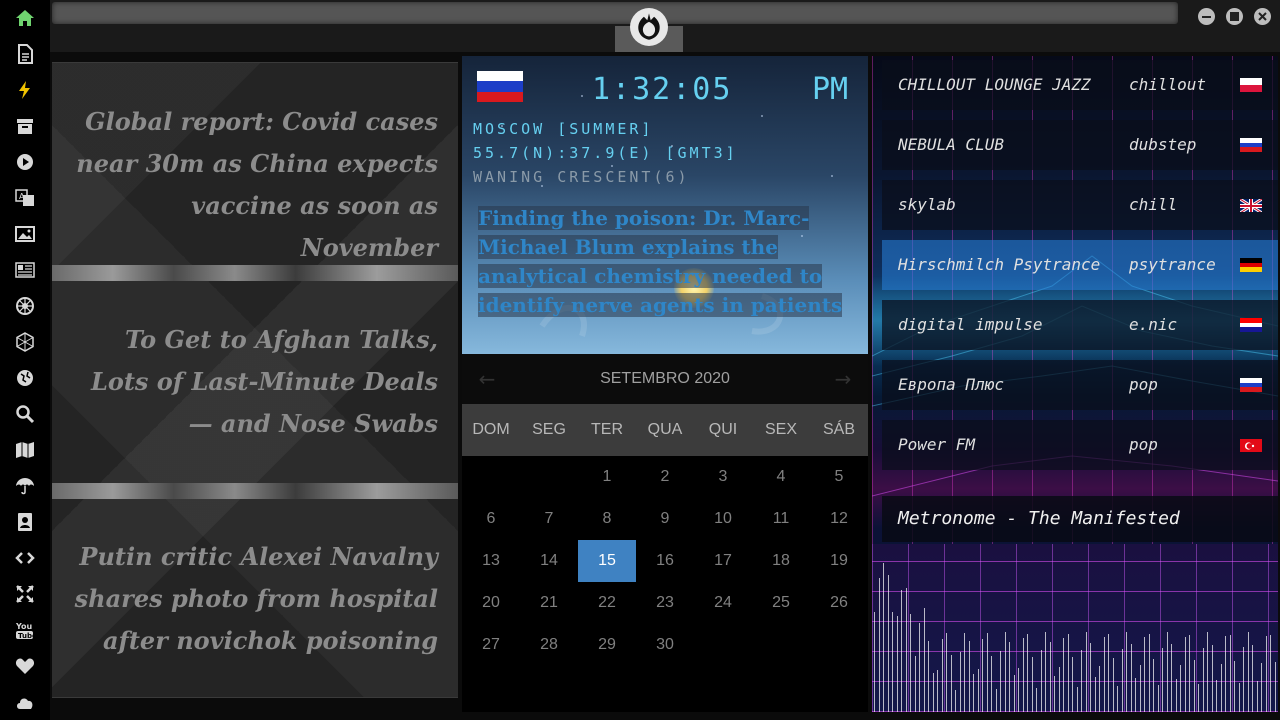  Describe the element at coordinates (549, 561) in the screenshot. I see `calendar-day: 14` at that location.